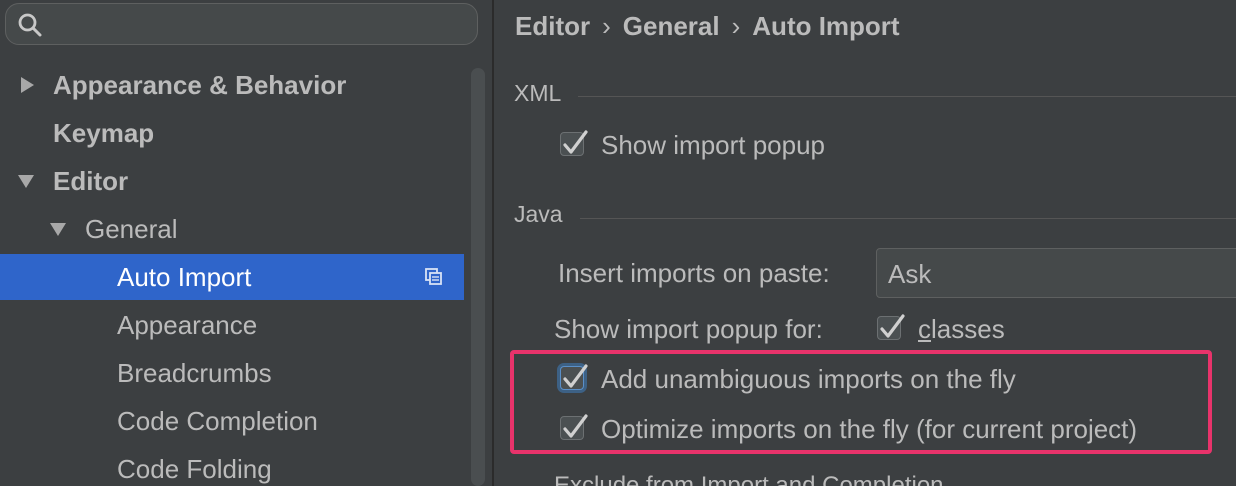 This screenshot has height=486, width=1236. What do you see at coordinates (826, 26) in the screenshot?
I see `breadcrumb-item: Auto Import` at bounding box center [826, 26].